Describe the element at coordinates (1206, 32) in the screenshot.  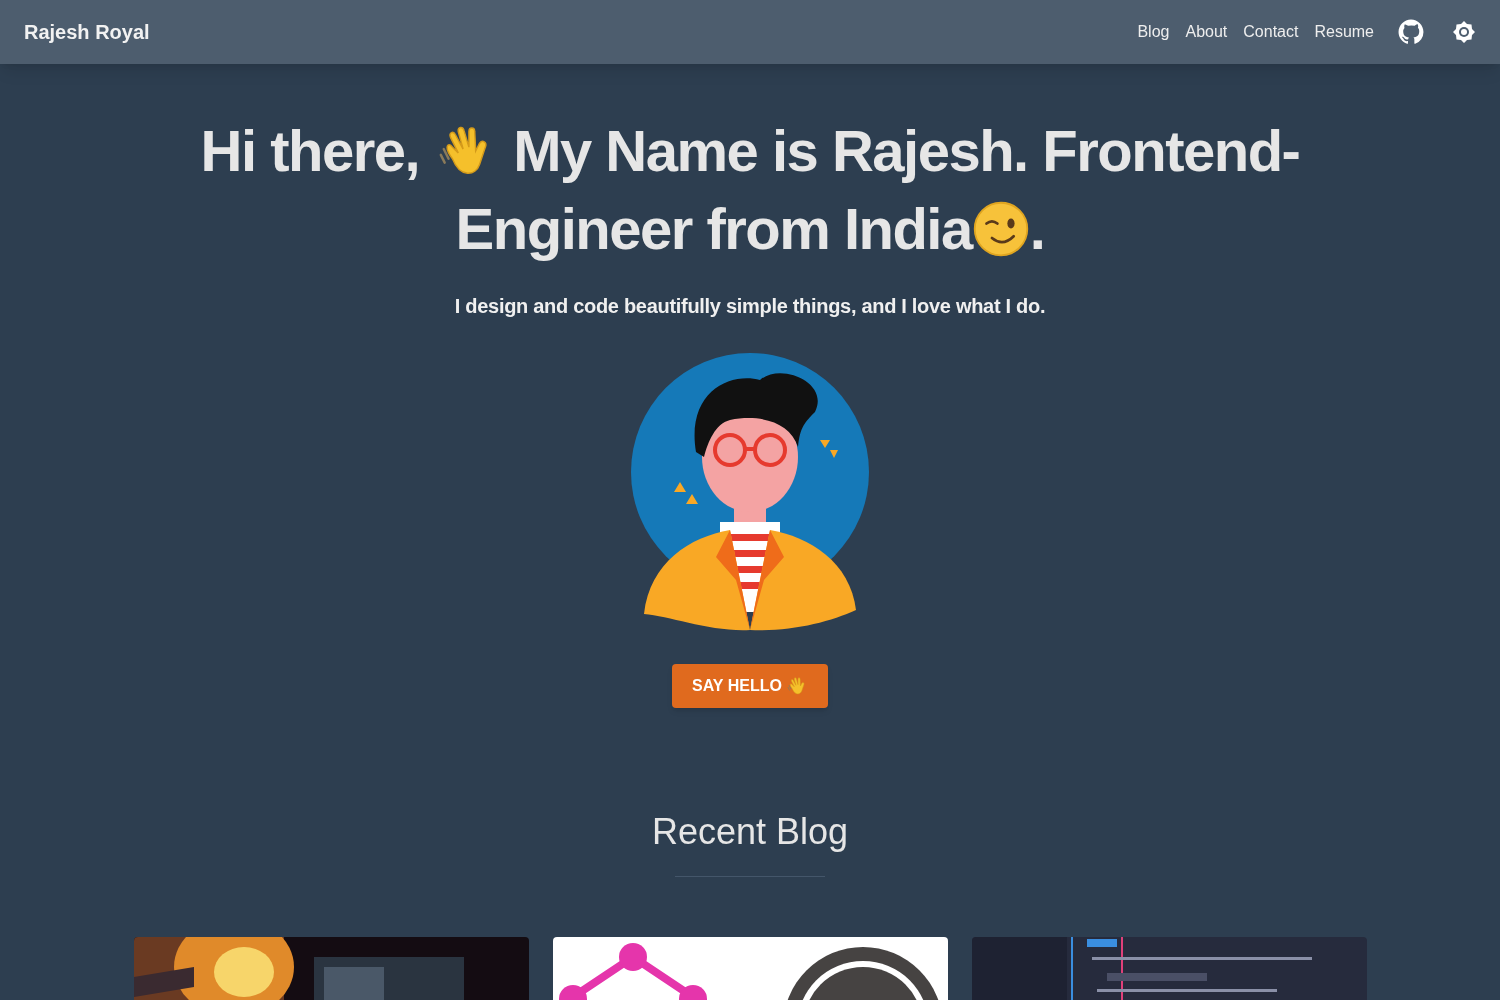
I see `nav-link: About` at that location.